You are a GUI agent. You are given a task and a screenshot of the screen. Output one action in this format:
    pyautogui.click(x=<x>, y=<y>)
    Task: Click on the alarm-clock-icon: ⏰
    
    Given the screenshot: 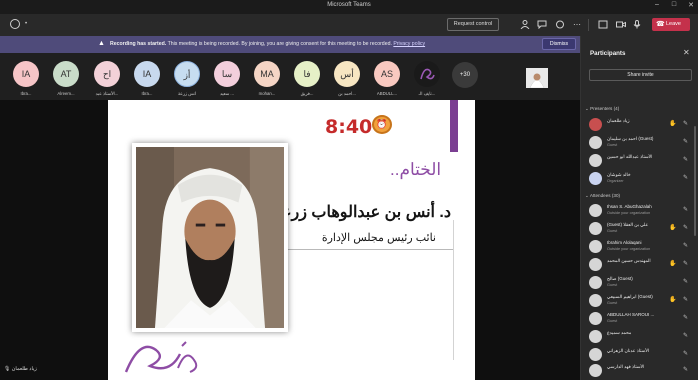 What is the action you would take?
    pyautogui.click(x=382, y=124)
    